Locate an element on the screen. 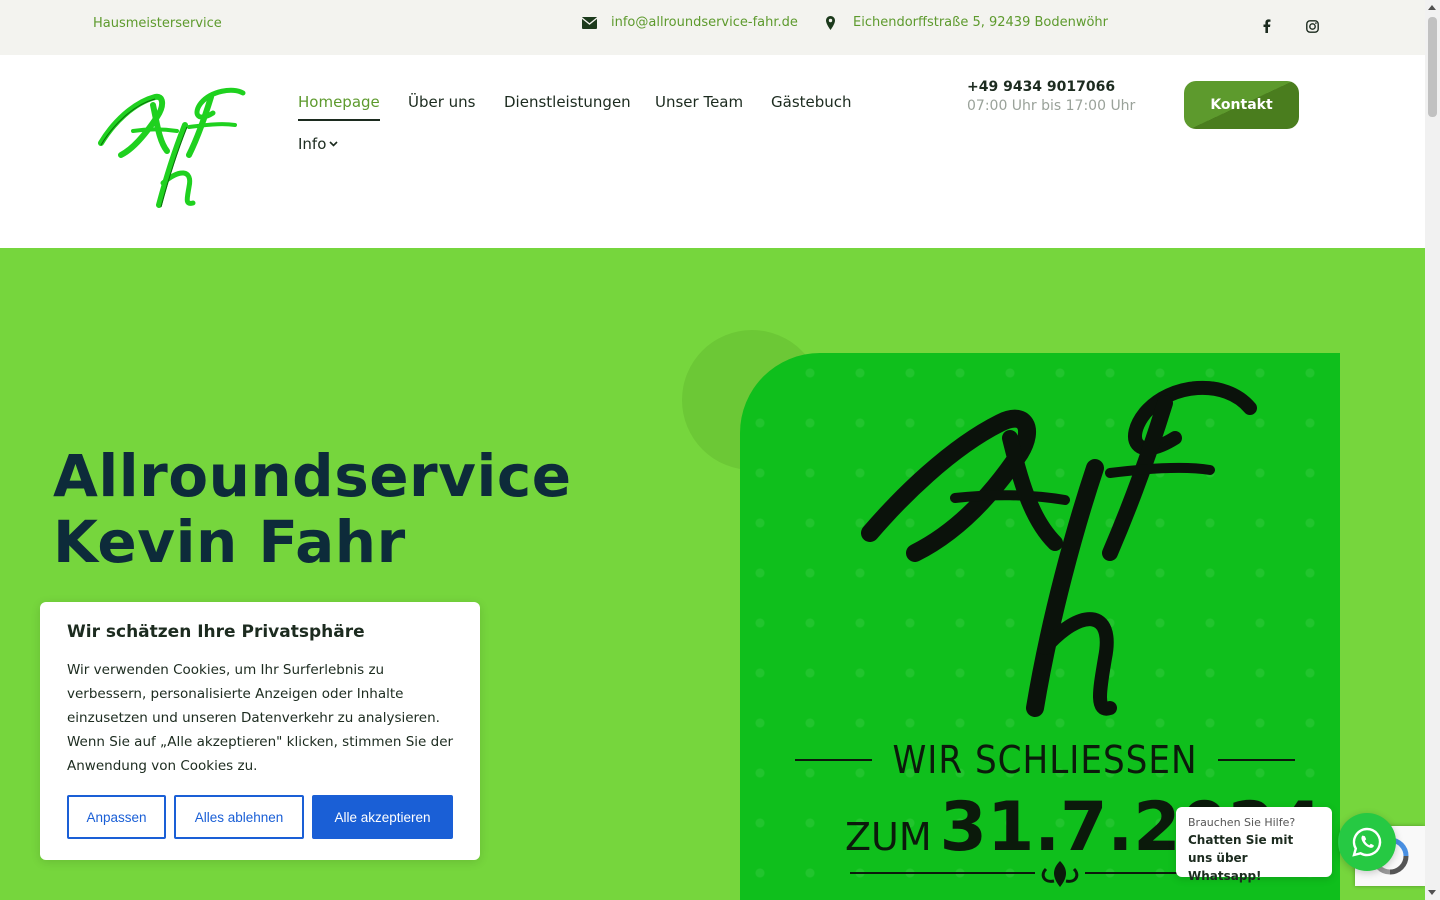  whatsapp-button is located at coordinates (1367, 842).